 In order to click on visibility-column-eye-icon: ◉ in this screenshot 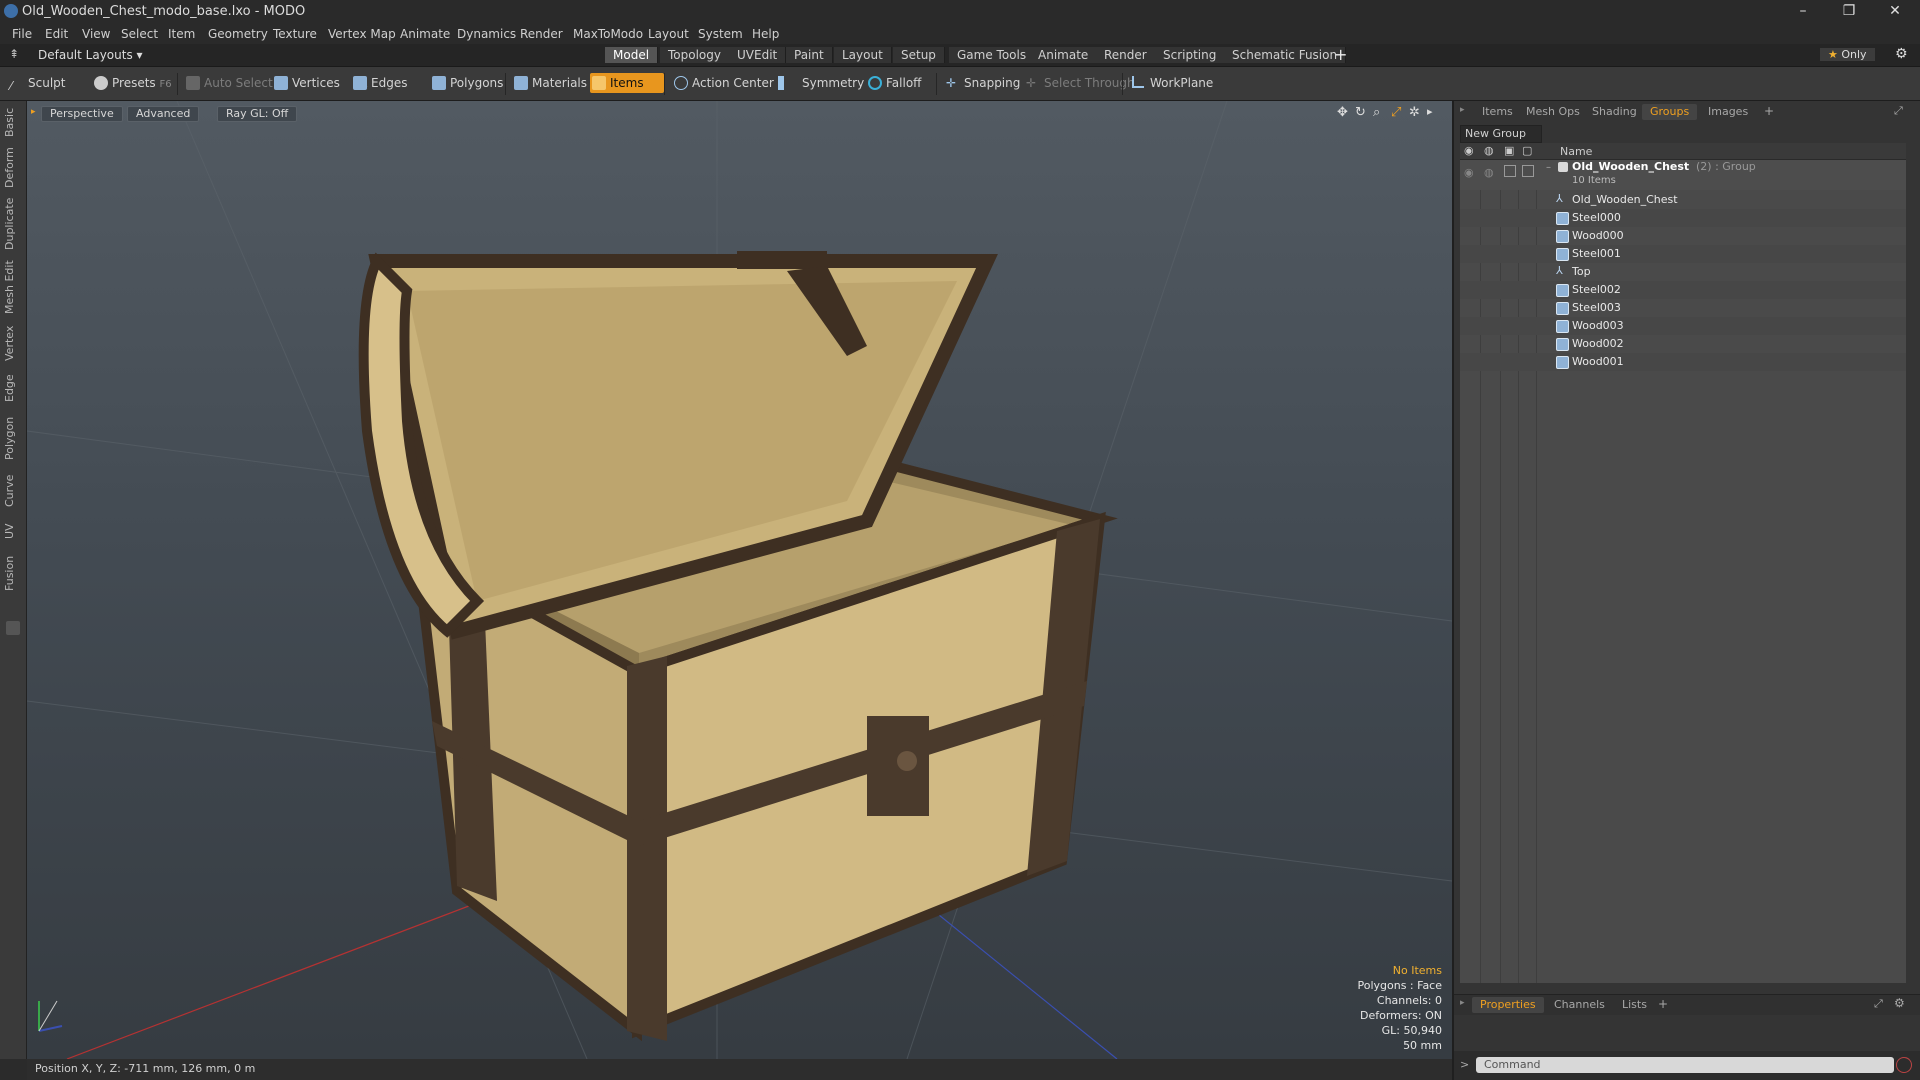, I will do `click(1469, 150)`.